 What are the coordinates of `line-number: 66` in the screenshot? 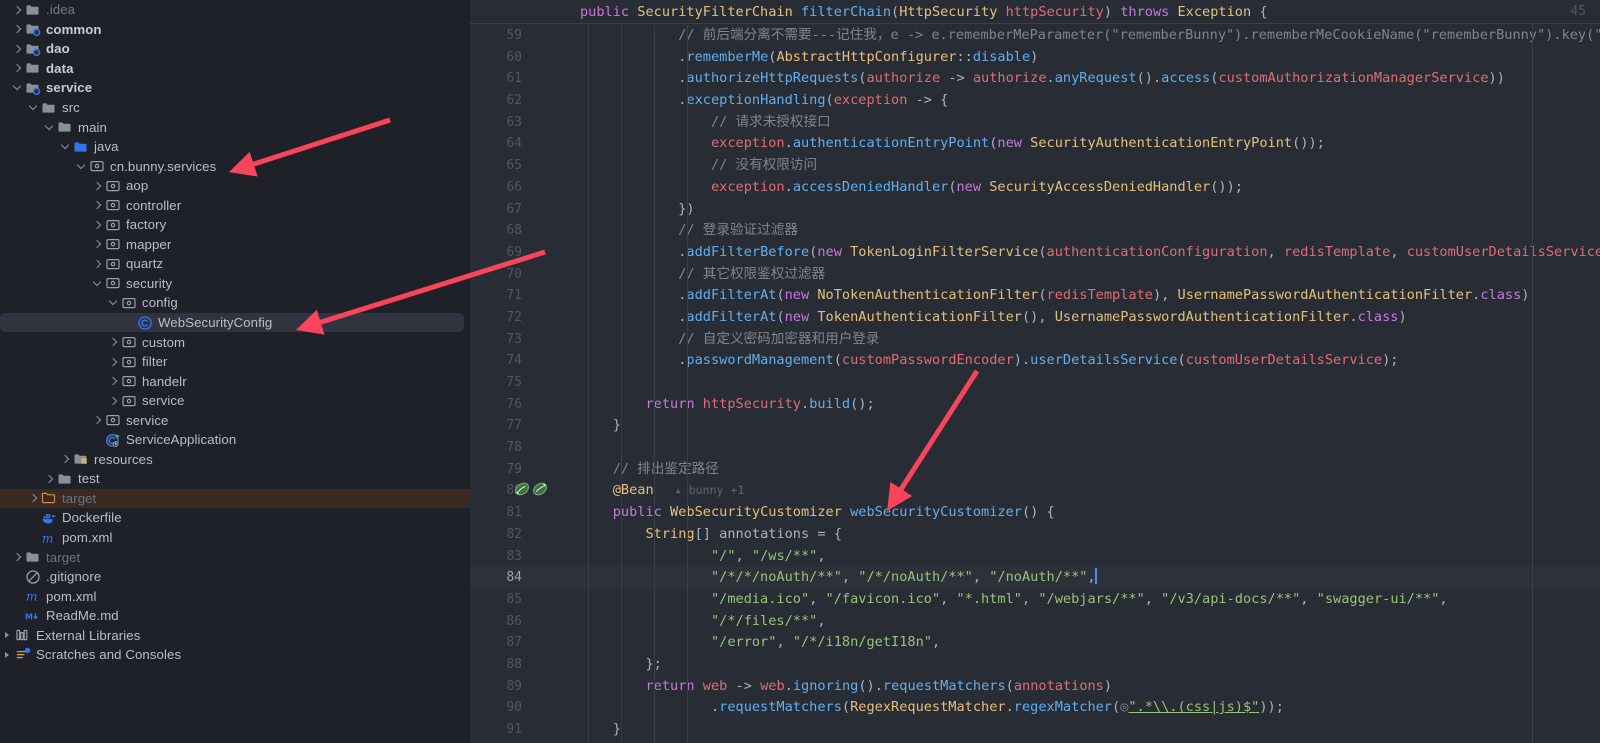 It's located at (503, 188).